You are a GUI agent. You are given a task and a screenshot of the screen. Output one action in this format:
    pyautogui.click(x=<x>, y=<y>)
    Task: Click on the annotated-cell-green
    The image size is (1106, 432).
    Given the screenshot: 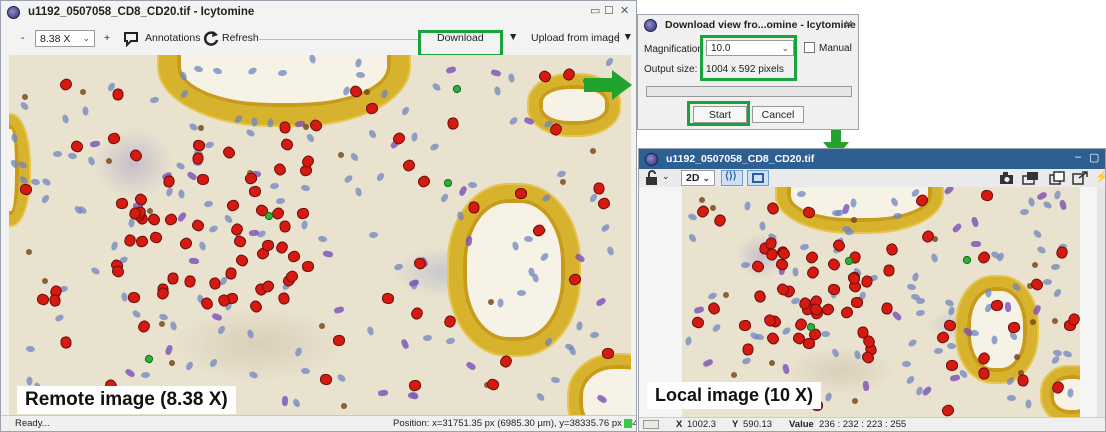 What is the action you would take?
    pyautogui.click(x=148, y=359)
    